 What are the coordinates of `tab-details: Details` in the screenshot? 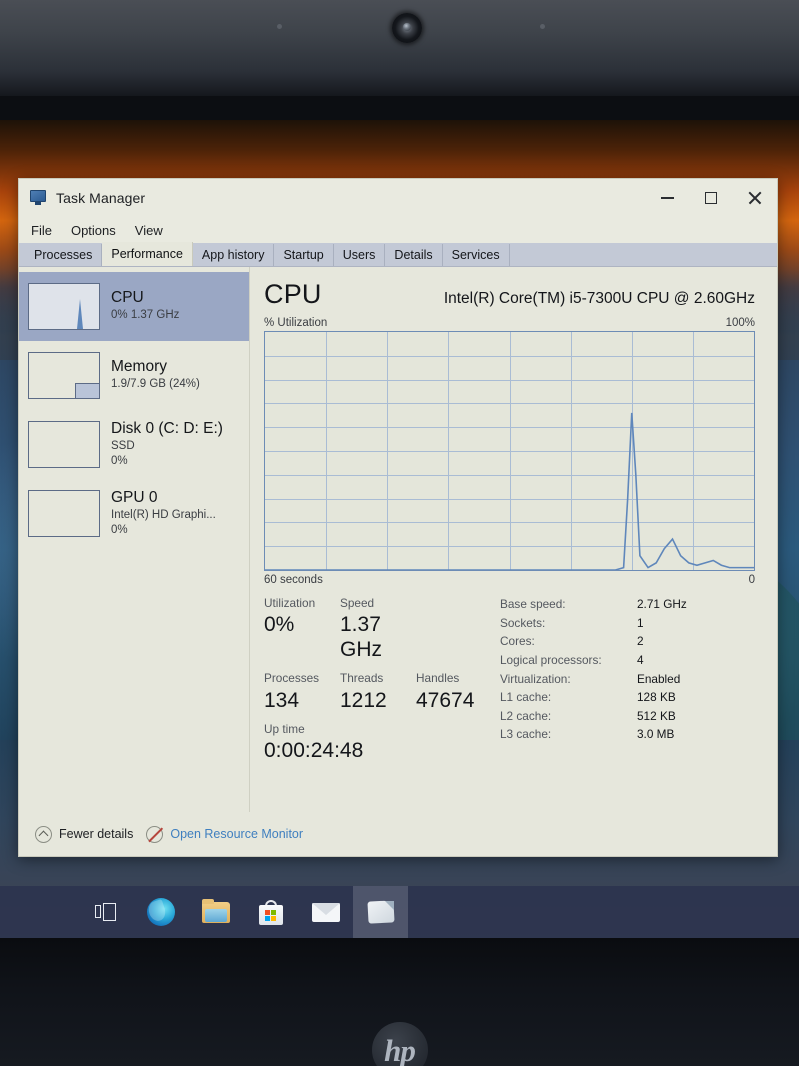 It's located at (414, 255).